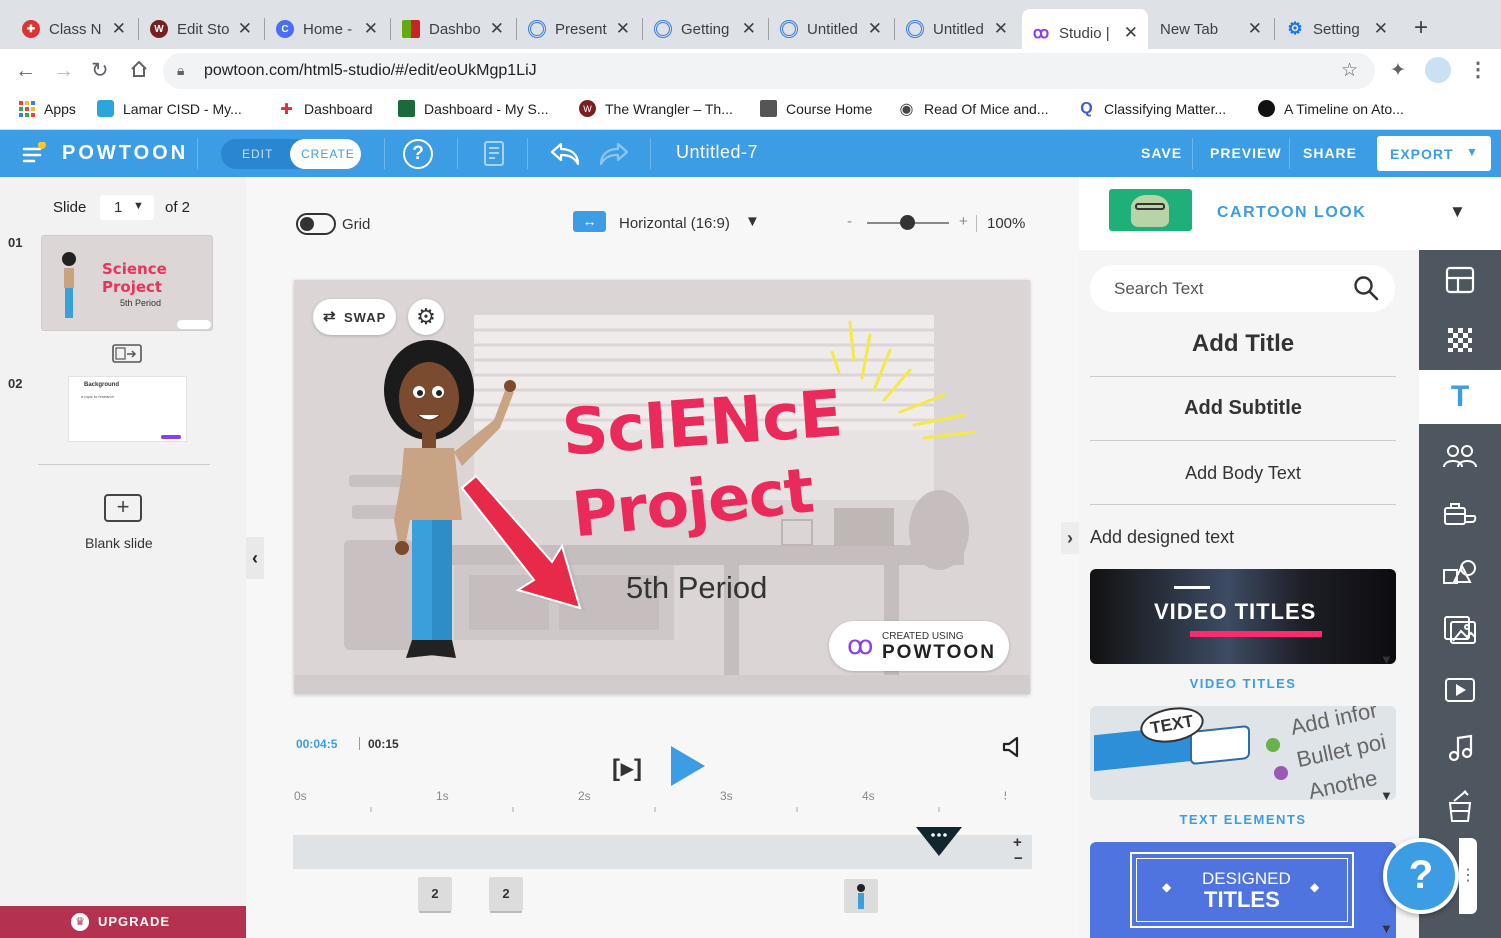  I want to click on browser-tab: ⚙ Setting ✕, so click(1337, 29).